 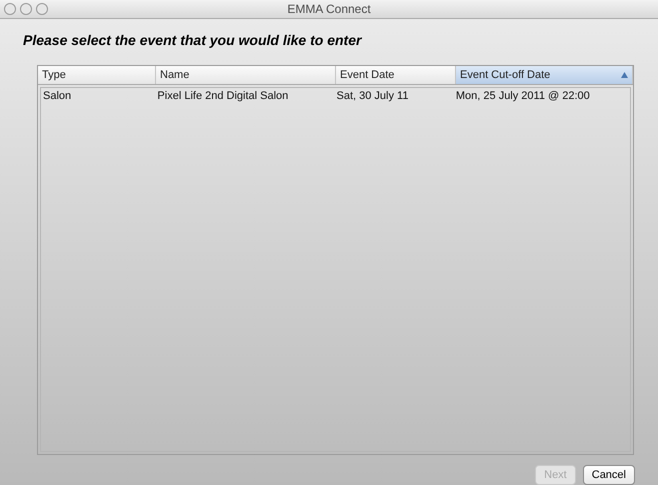 I want to click on table-cell-text: Mon, 25 July 2011 @ 22:00, so click(x=522, y=96).